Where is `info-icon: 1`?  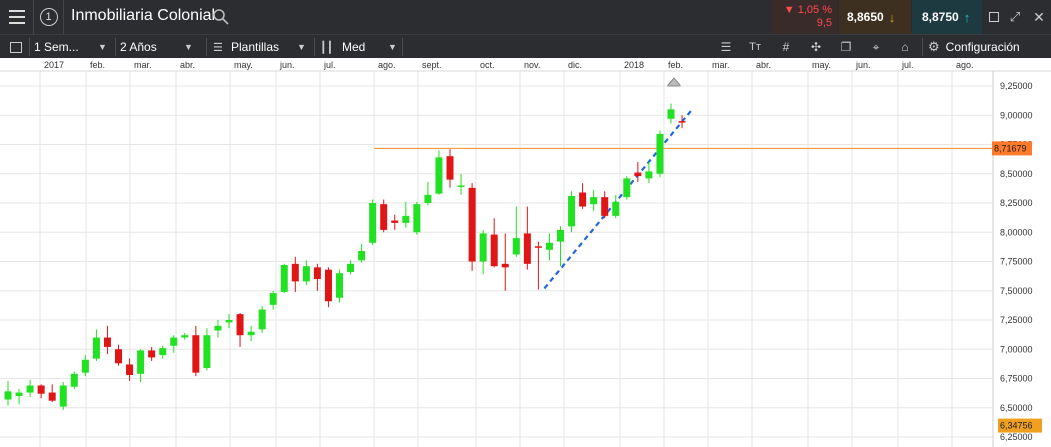
info-icon: 1 is located at coordinates (49, 17).